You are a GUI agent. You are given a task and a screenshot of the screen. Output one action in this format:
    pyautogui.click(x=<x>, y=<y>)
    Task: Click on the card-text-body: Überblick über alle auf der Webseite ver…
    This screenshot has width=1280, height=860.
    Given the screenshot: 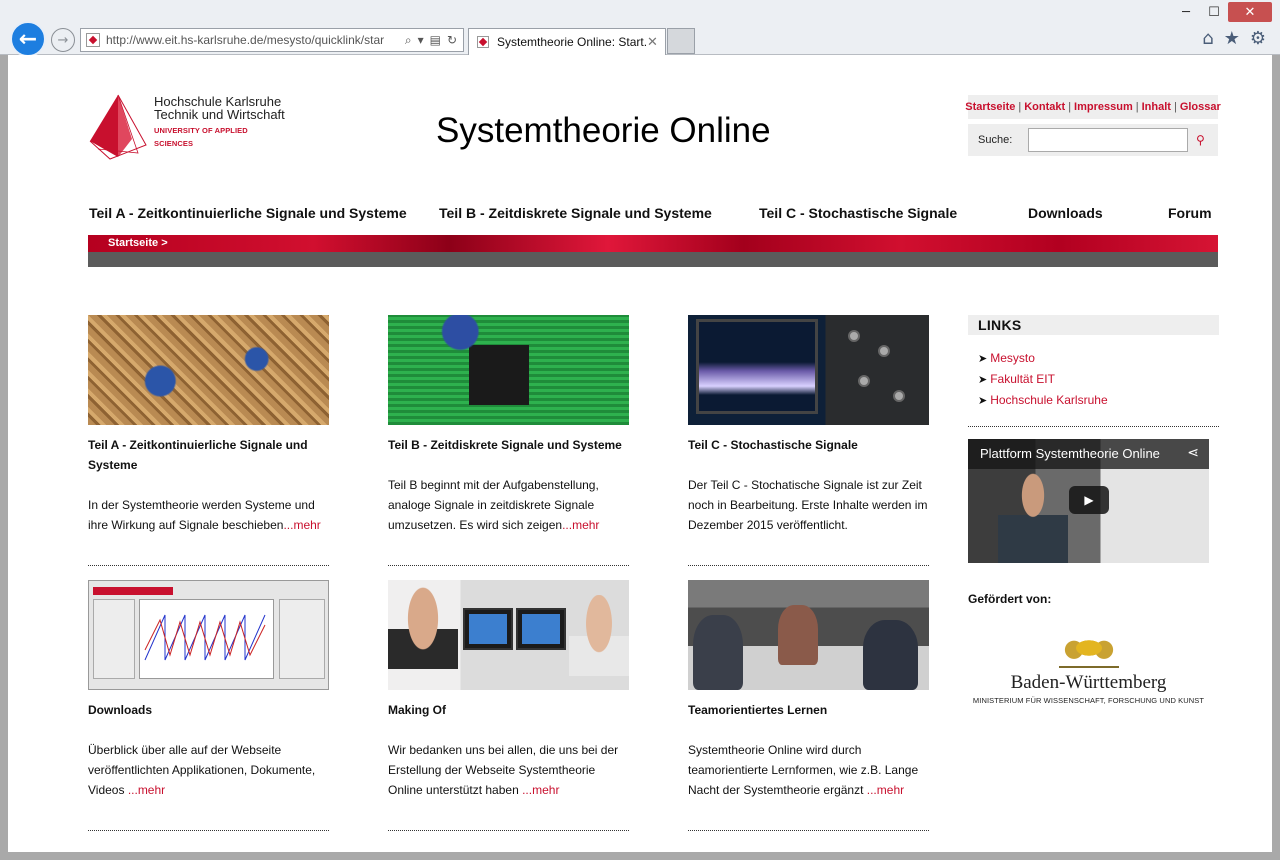 What is the action you would take?
    pyautogui.click(x=202, y=770)
    